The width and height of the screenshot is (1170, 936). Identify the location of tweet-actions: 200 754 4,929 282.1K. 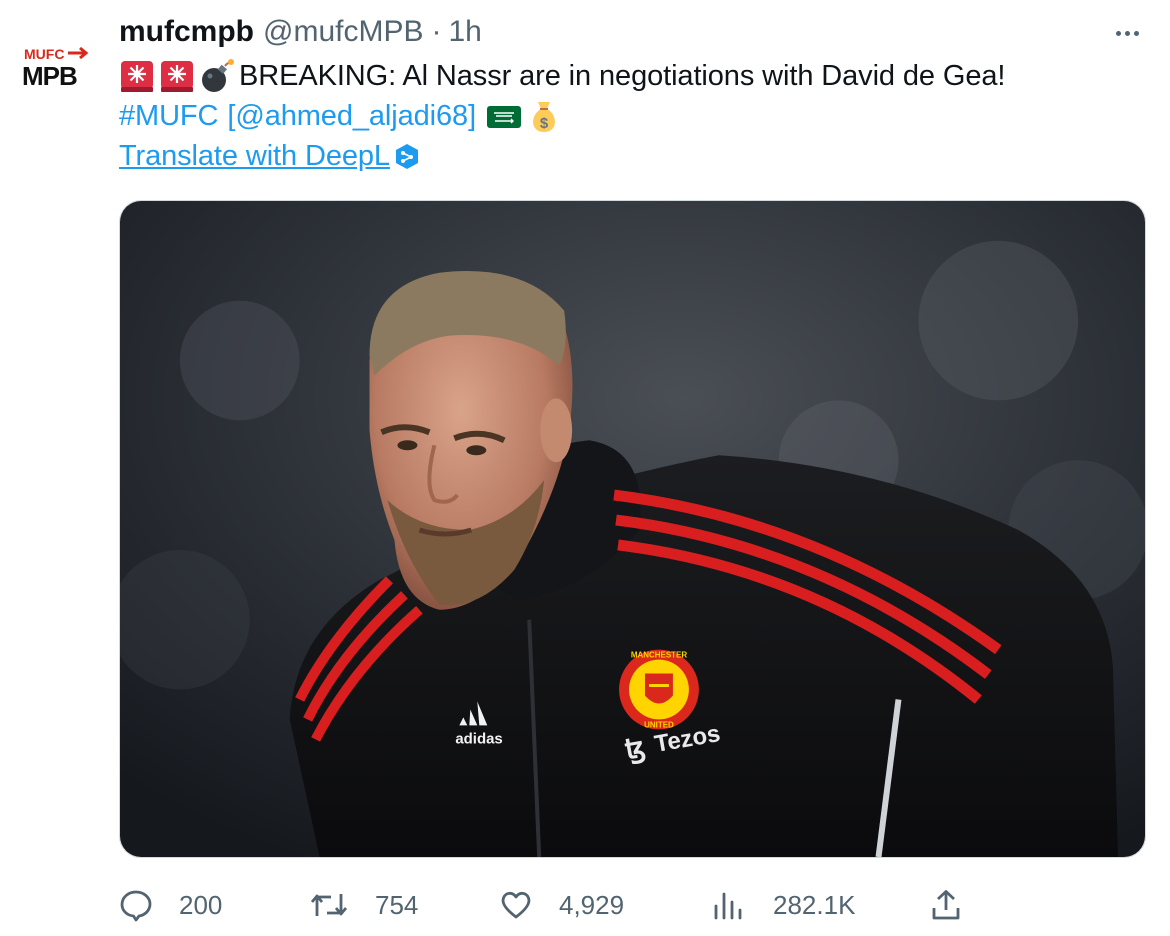
(634, 905).